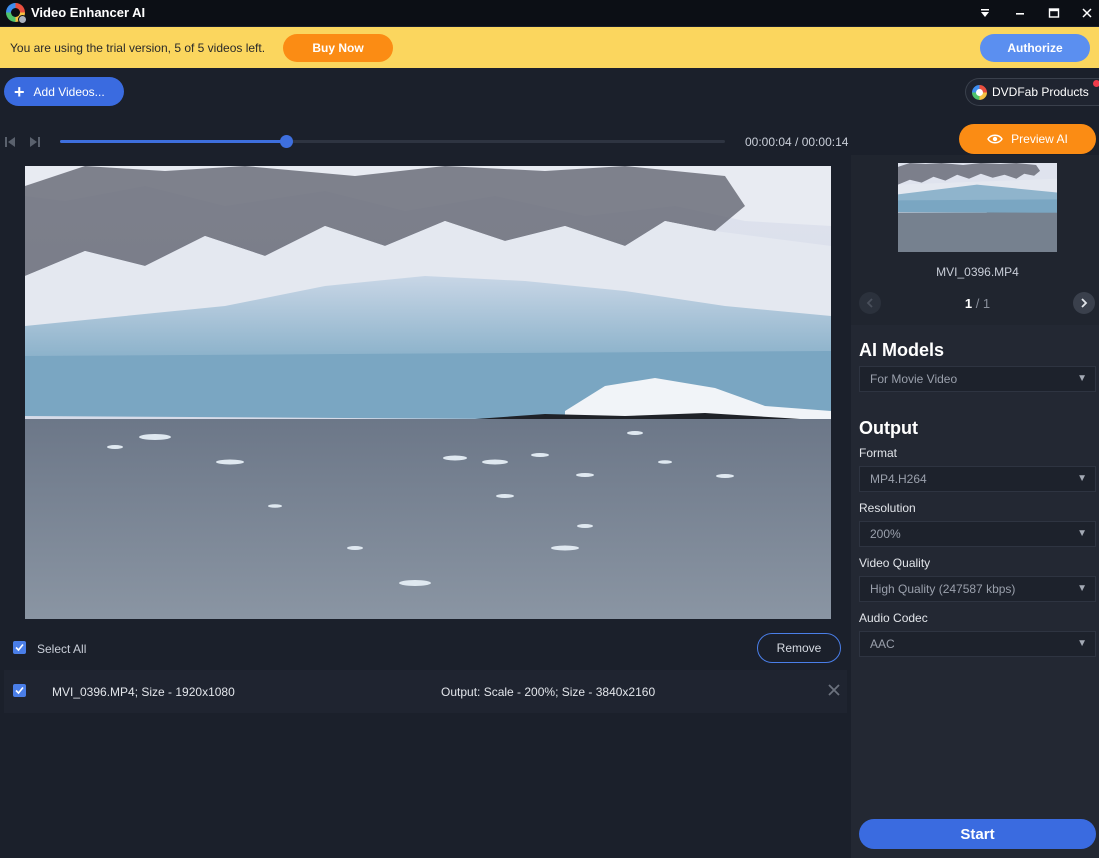 This screenshot has width=1099, height=858. What do you see at coordinates (902, 350) in the screenshot?
I see `ai-models-title: AI Models` at bounding box center [902, 350].